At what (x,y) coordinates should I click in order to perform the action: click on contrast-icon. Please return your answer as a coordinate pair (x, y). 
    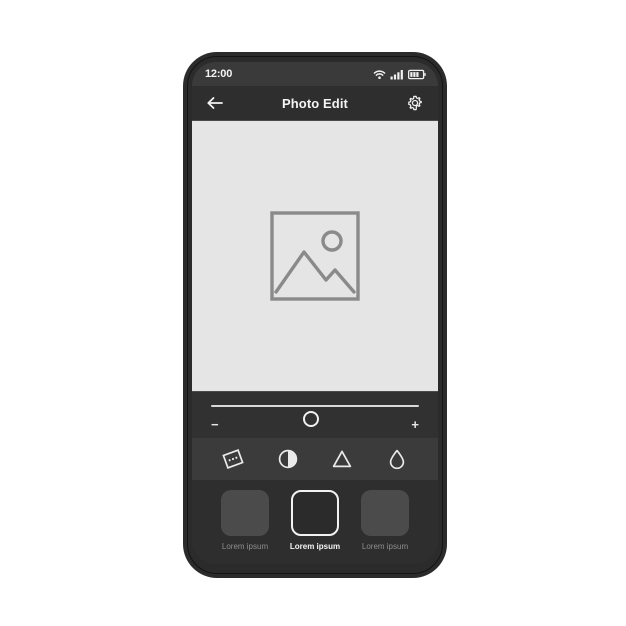
    Looking at the image, I should click on (288, 459).